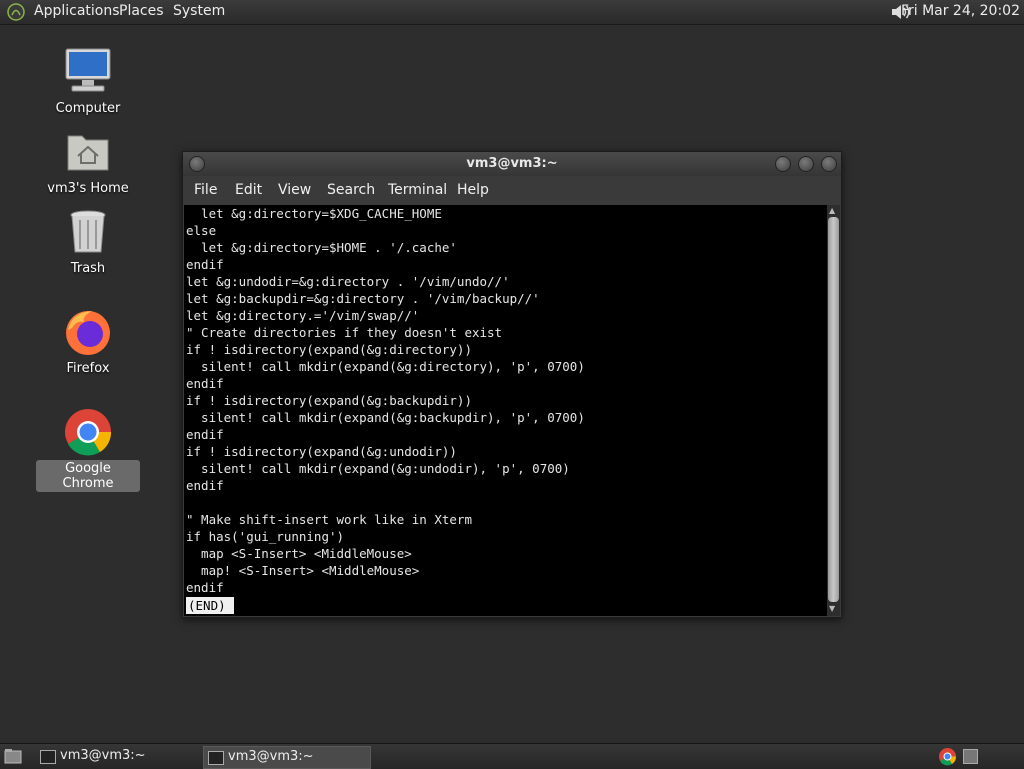  Describe the element at coordinates (960, 11) in the screenshot. I see `clock: Fri Mar 24, 20:02` at that location.